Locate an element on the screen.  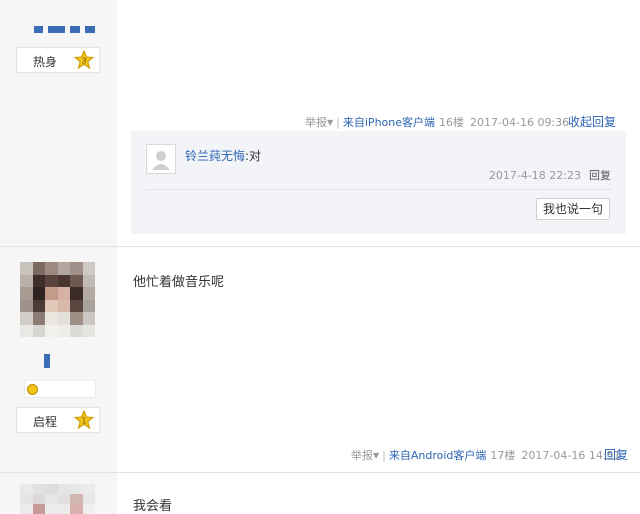
rank-name: 热身 is located at coordinates (45, 62).